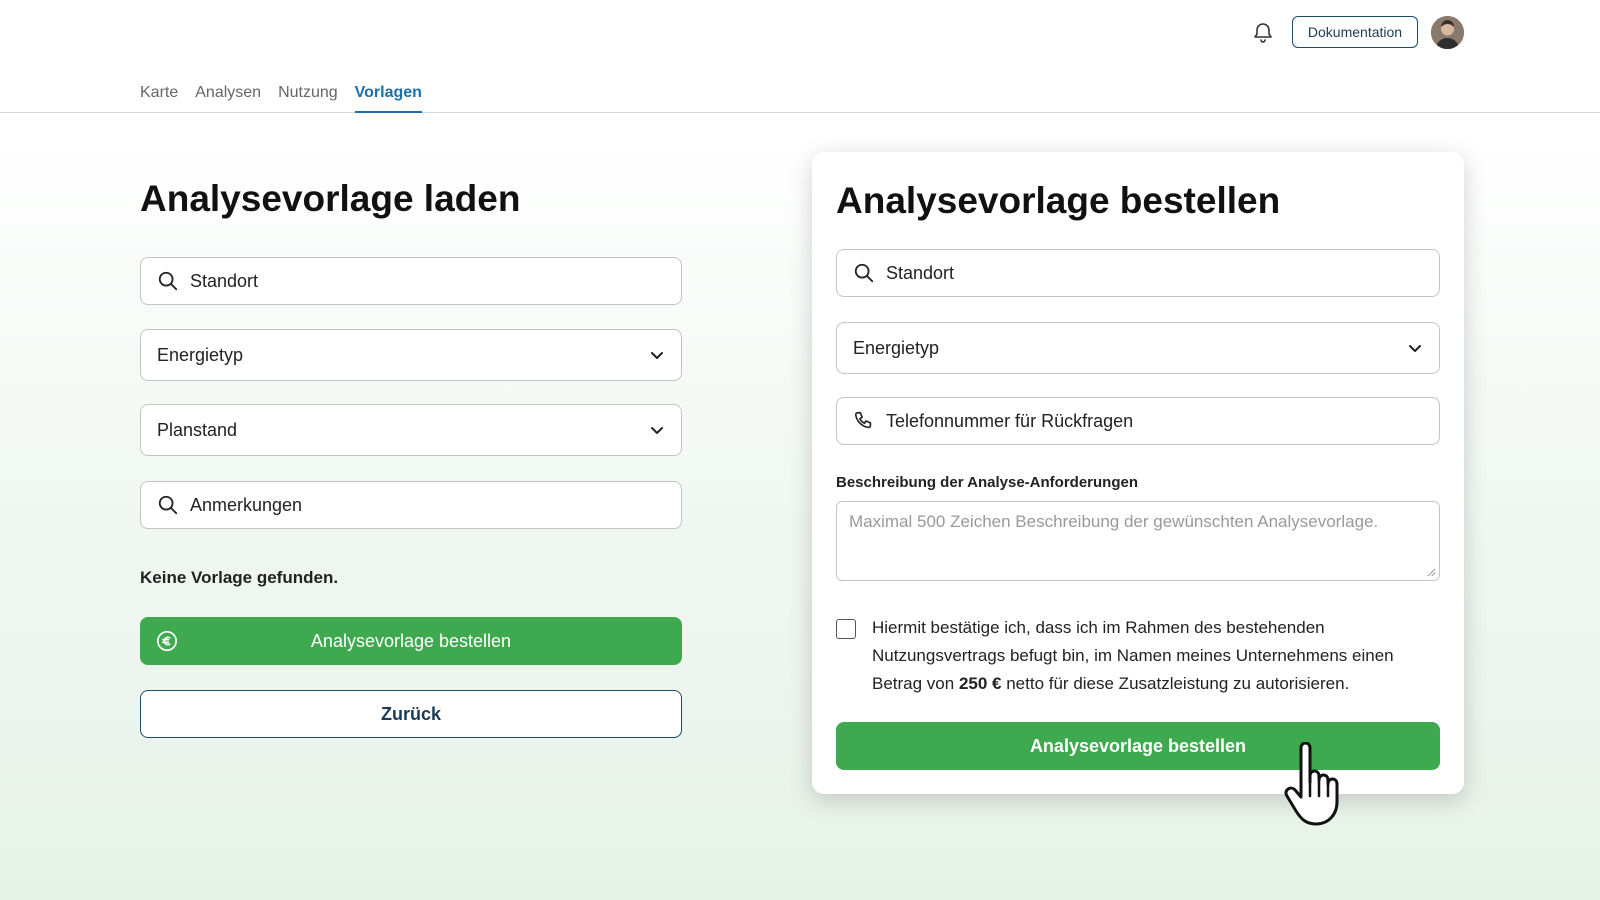 This screenshot has height=900, width=1600. I want to click on remarks-search-input: Anmerkungen, so click(411, 505).